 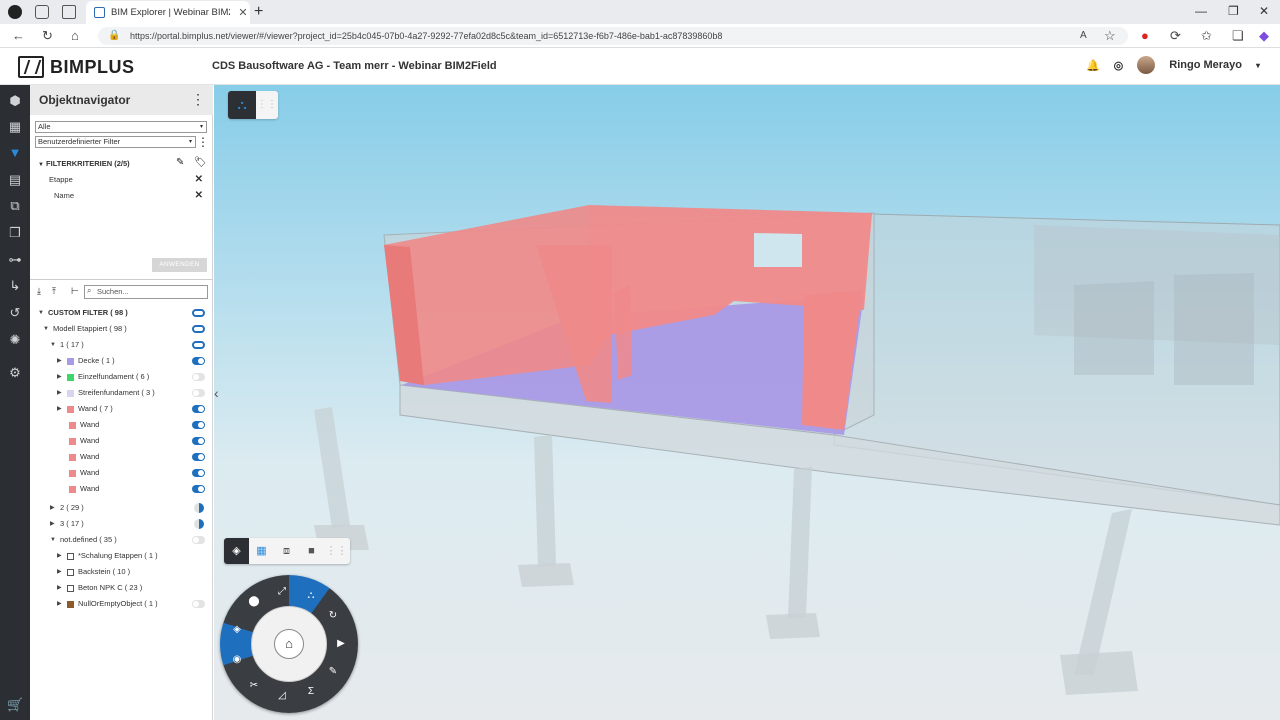 What do you see at coordinates (261, 551) in the screenshot?
I see `grid-icon: ▦` at bounding box center [261, 551].